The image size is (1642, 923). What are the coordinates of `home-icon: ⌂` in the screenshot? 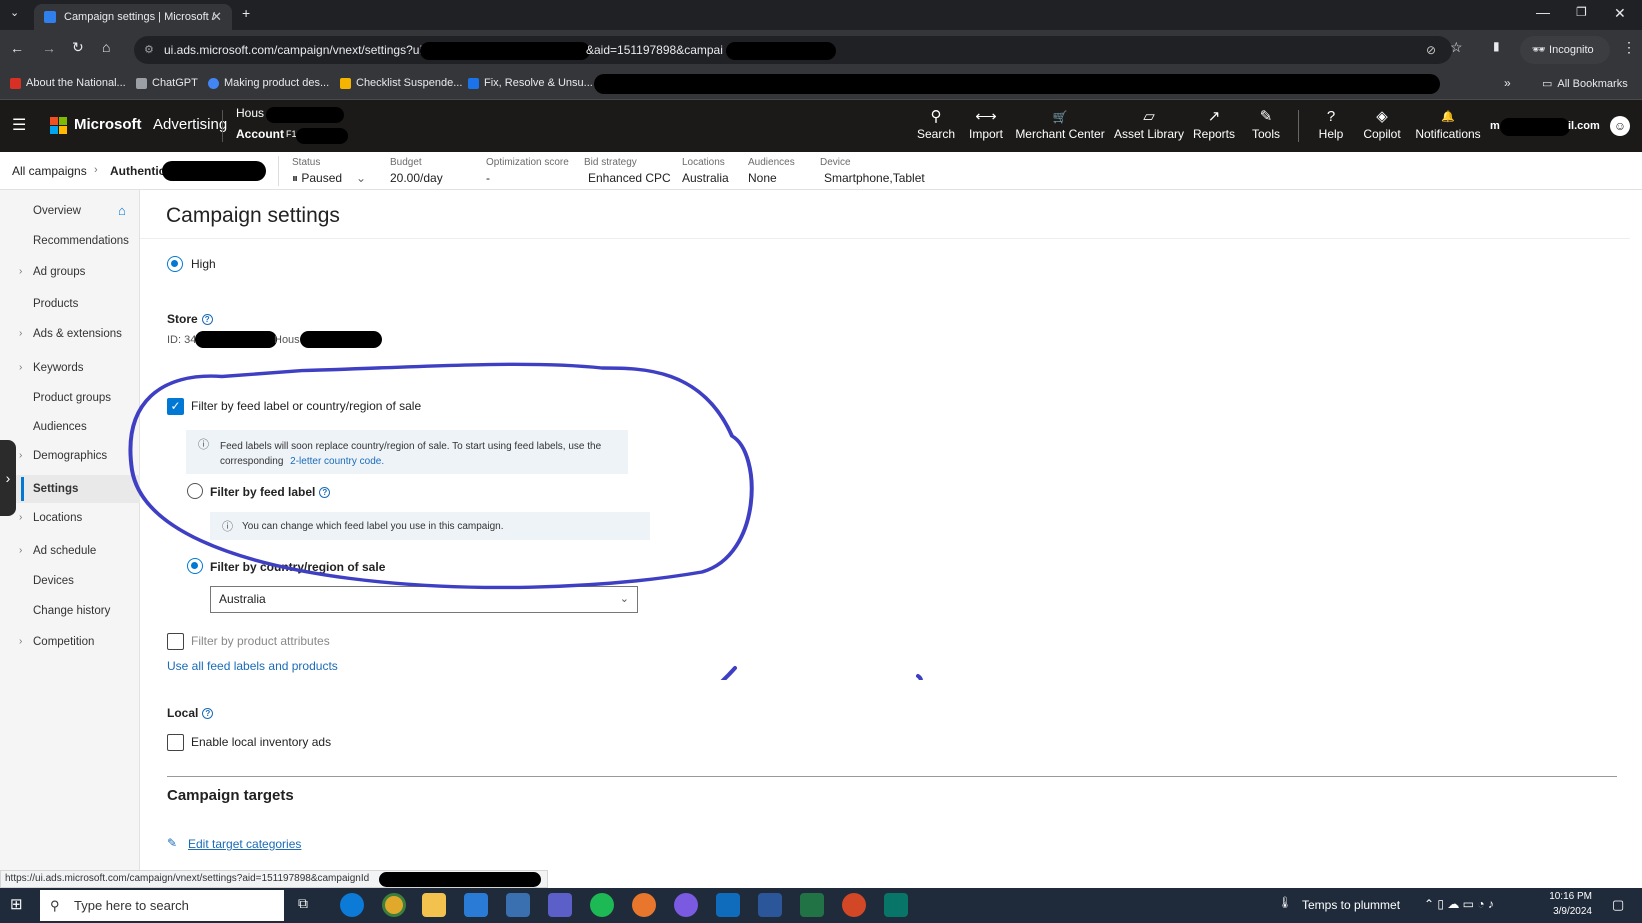 It's located at (106, 47).